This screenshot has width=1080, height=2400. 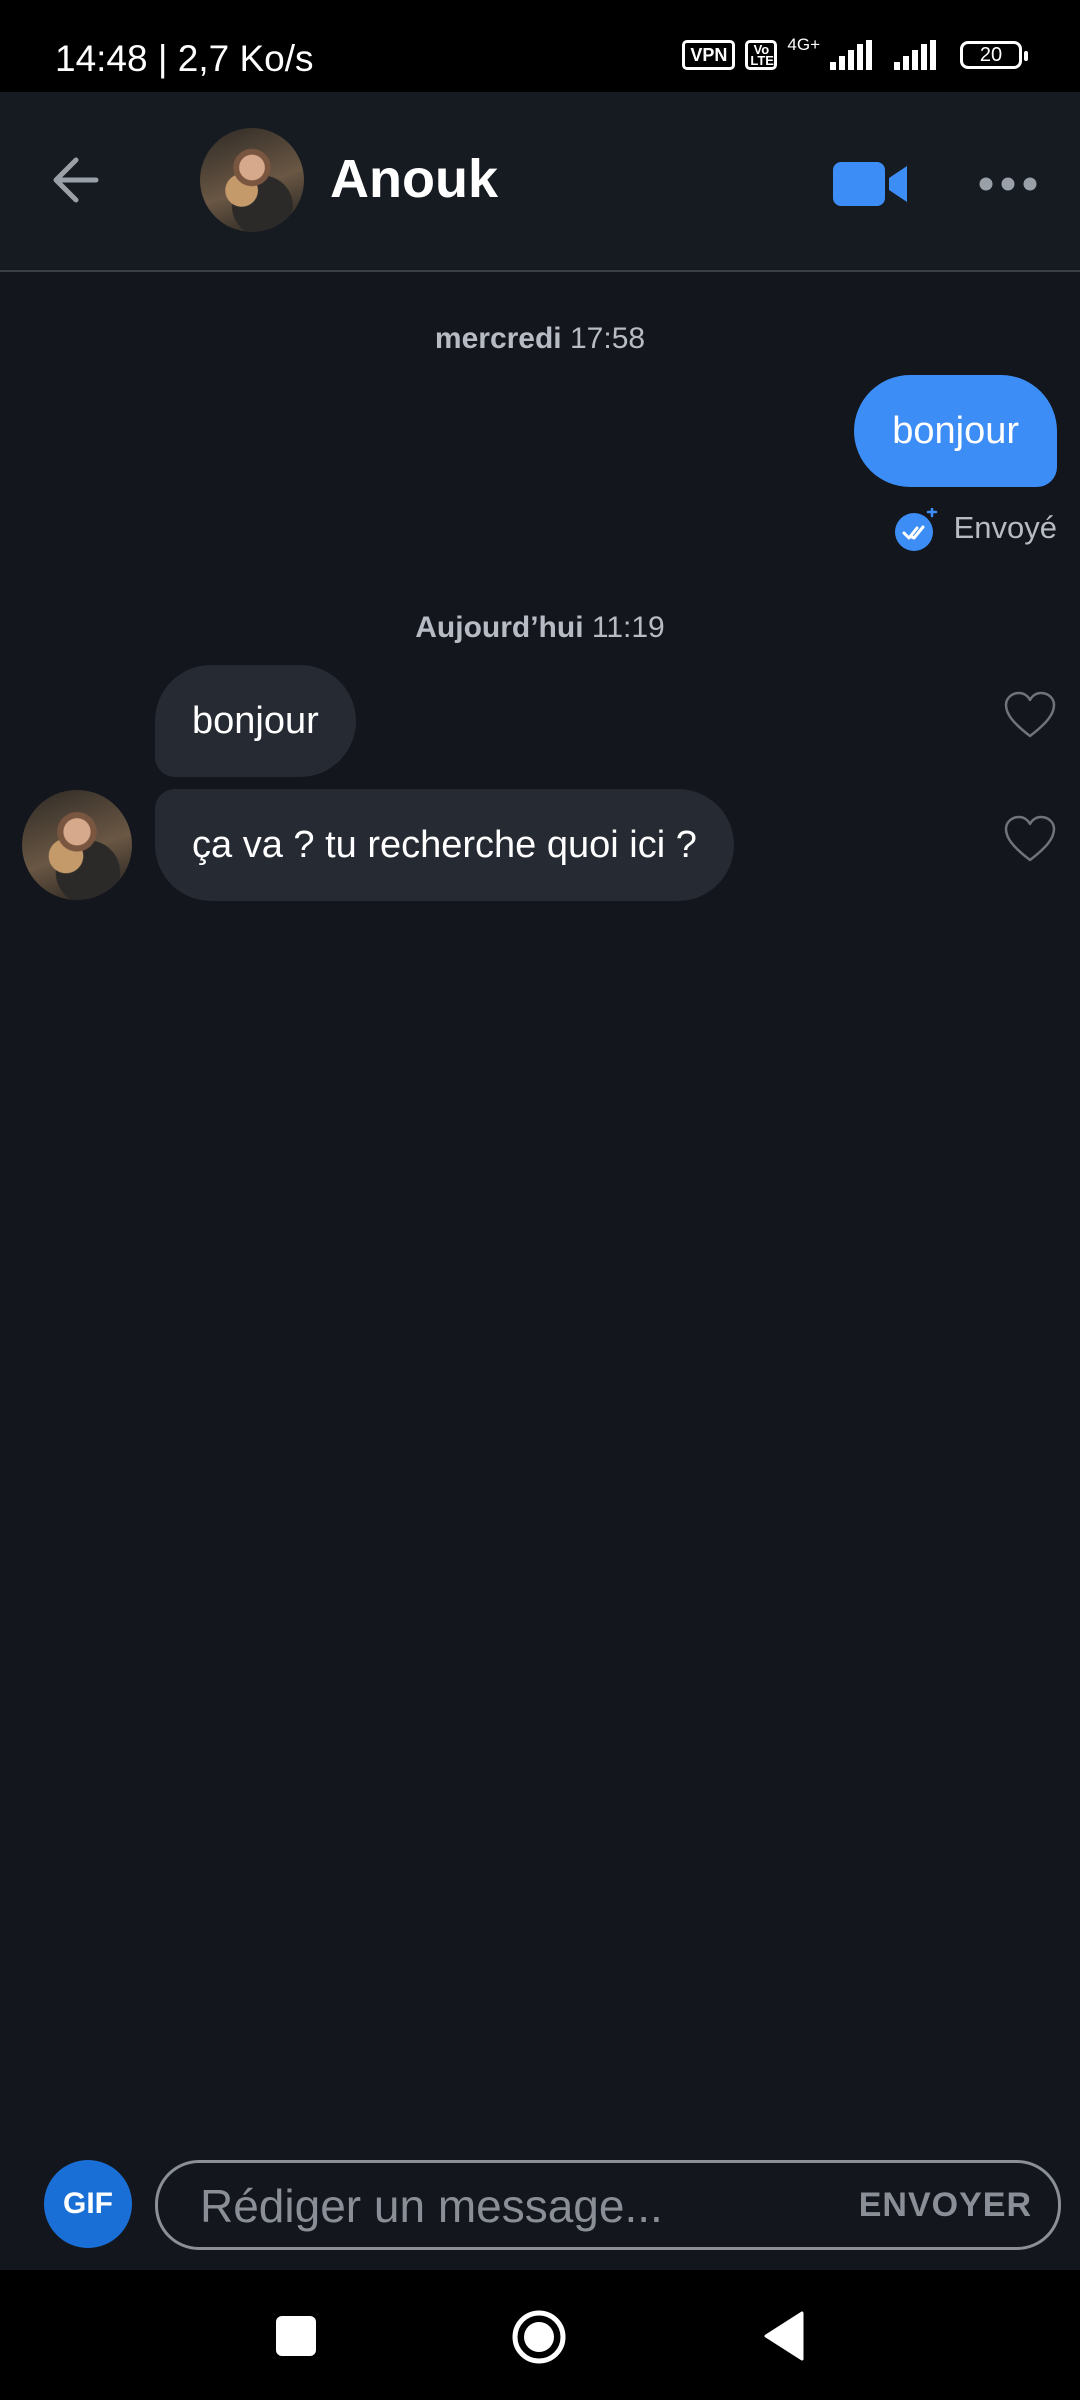 I want to click on video-call-button, so click(x=871, y=184).